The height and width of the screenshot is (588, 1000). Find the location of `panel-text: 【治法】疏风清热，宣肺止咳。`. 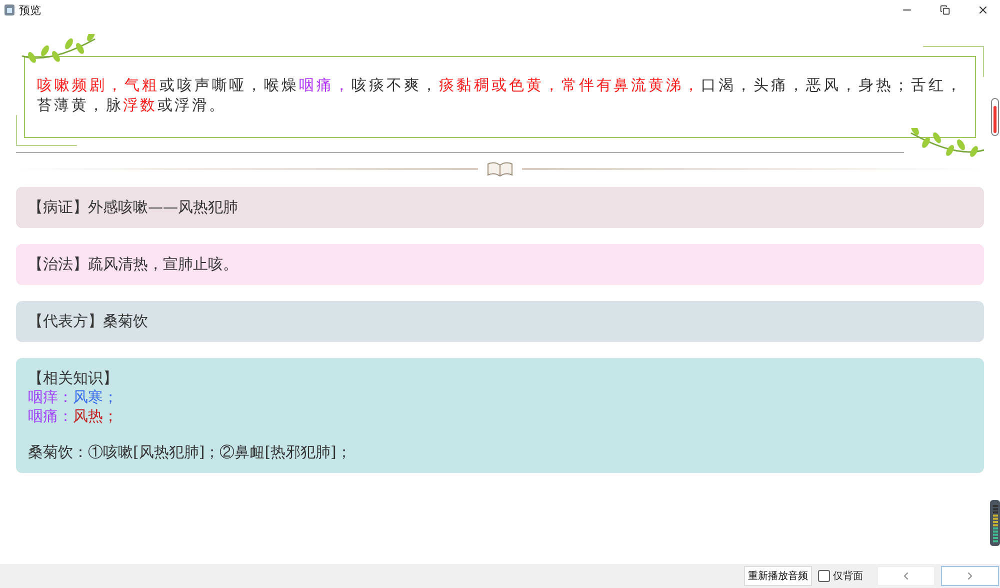

panel-text: 【治法】疏风清热，宣肺止咳。 is located at coordinates (133, 264).